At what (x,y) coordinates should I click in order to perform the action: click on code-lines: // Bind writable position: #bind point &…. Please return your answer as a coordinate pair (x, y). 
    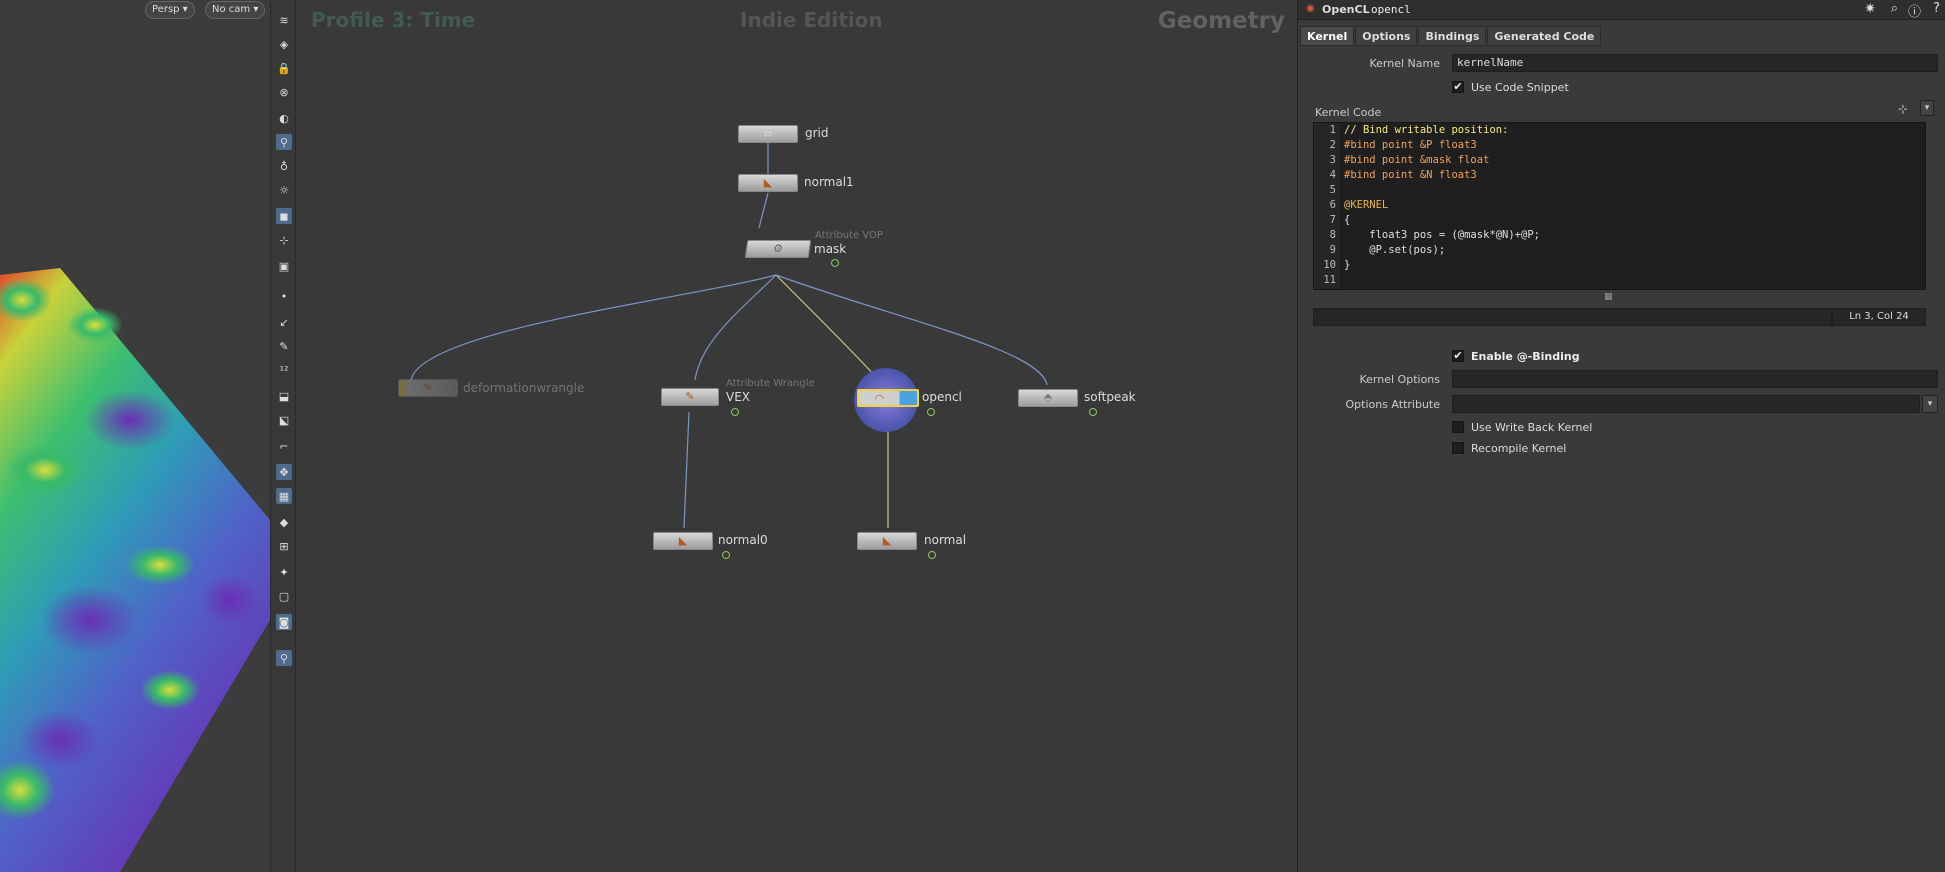
    Looking at the image, I should click on (1627, 205).